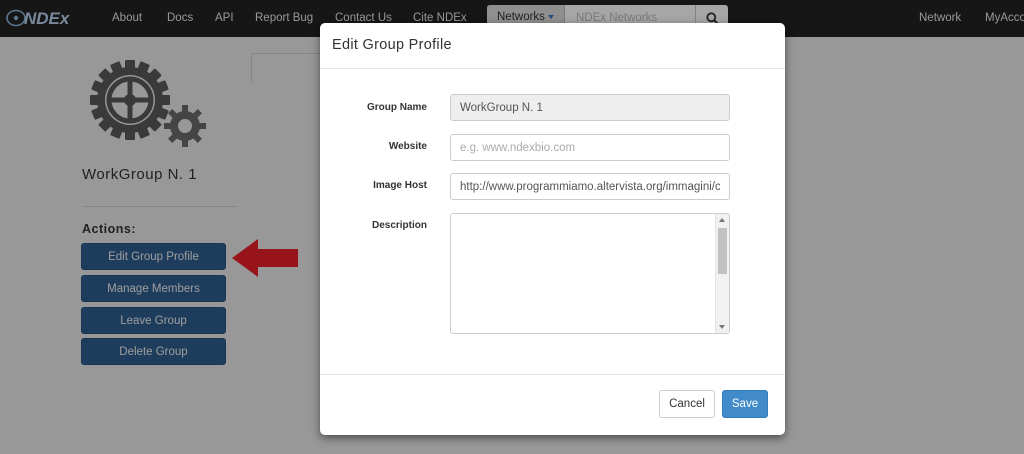 The height and width of the screenshot is (454, 1024). What do you see at coordinates (552, 46) in the screenshot?
I see `modal-header: Edit Group Profile` at bounding box center [552, 46].